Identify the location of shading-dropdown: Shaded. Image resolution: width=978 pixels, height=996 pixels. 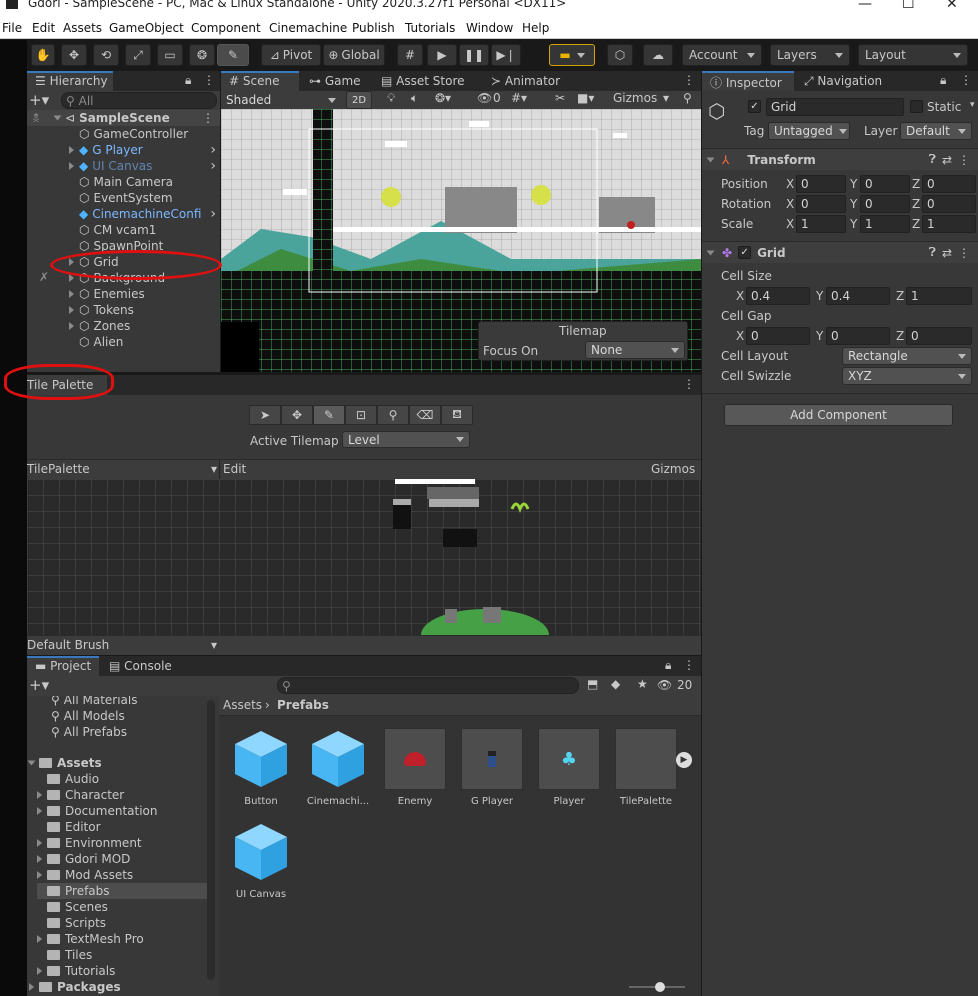
(281, 100).